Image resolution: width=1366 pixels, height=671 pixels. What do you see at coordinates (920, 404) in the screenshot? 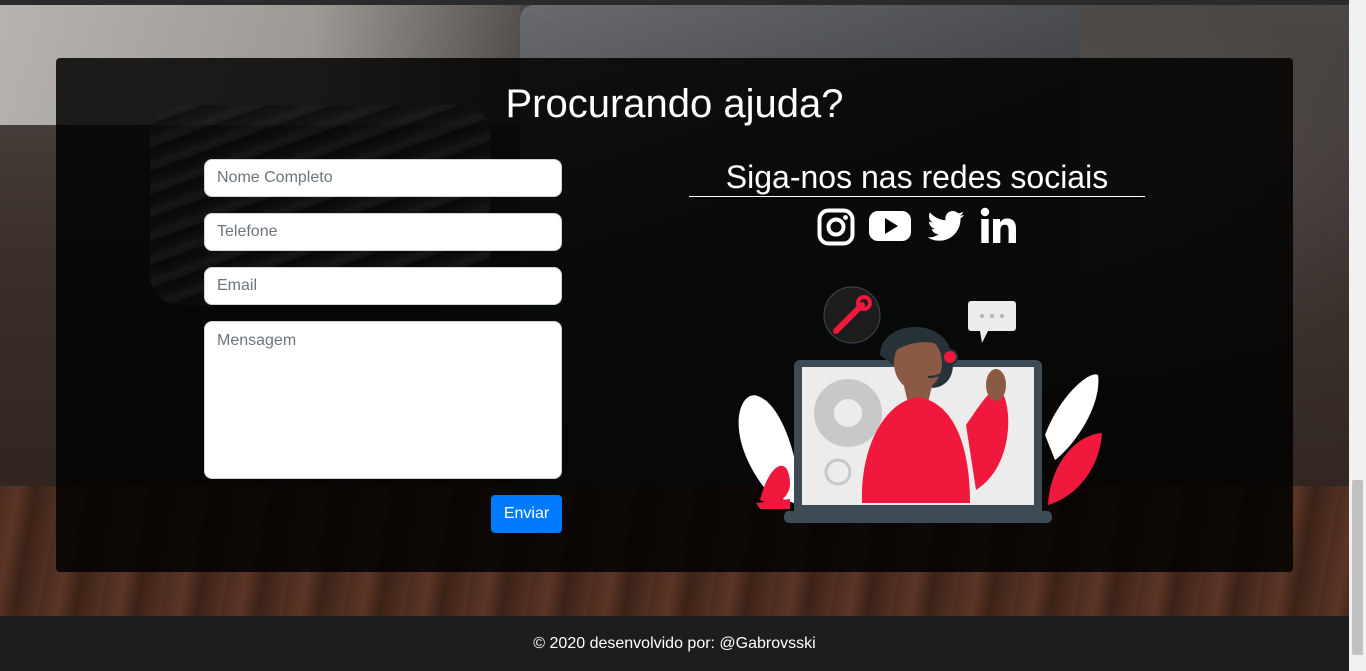
I see `support-agent-illustration` at bounding box center [920, 404].